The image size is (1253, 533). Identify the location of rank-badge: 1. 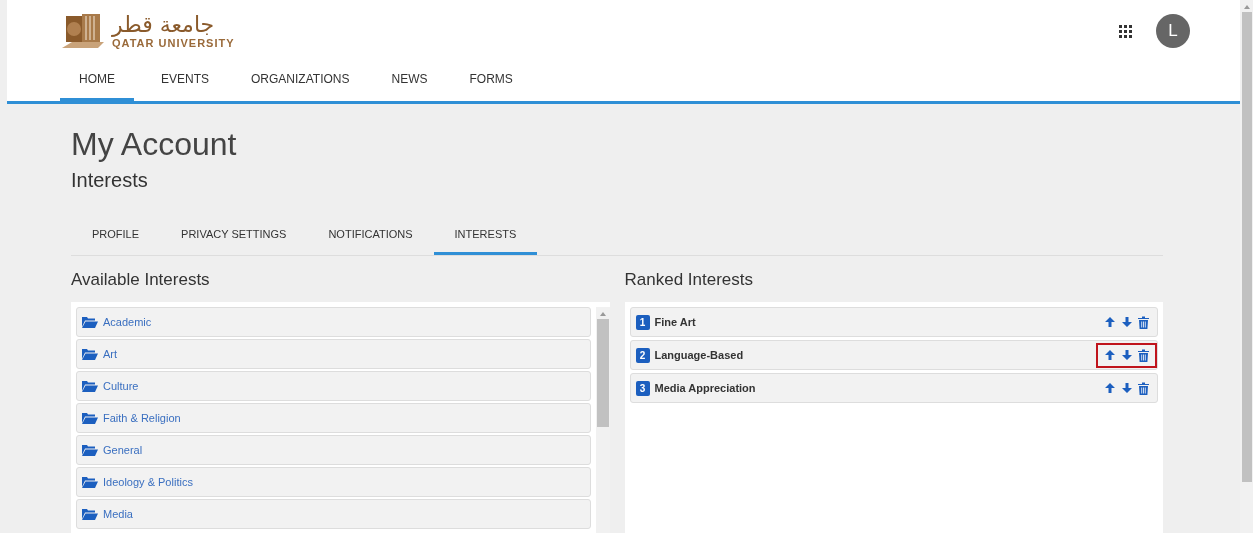
(642, 322).